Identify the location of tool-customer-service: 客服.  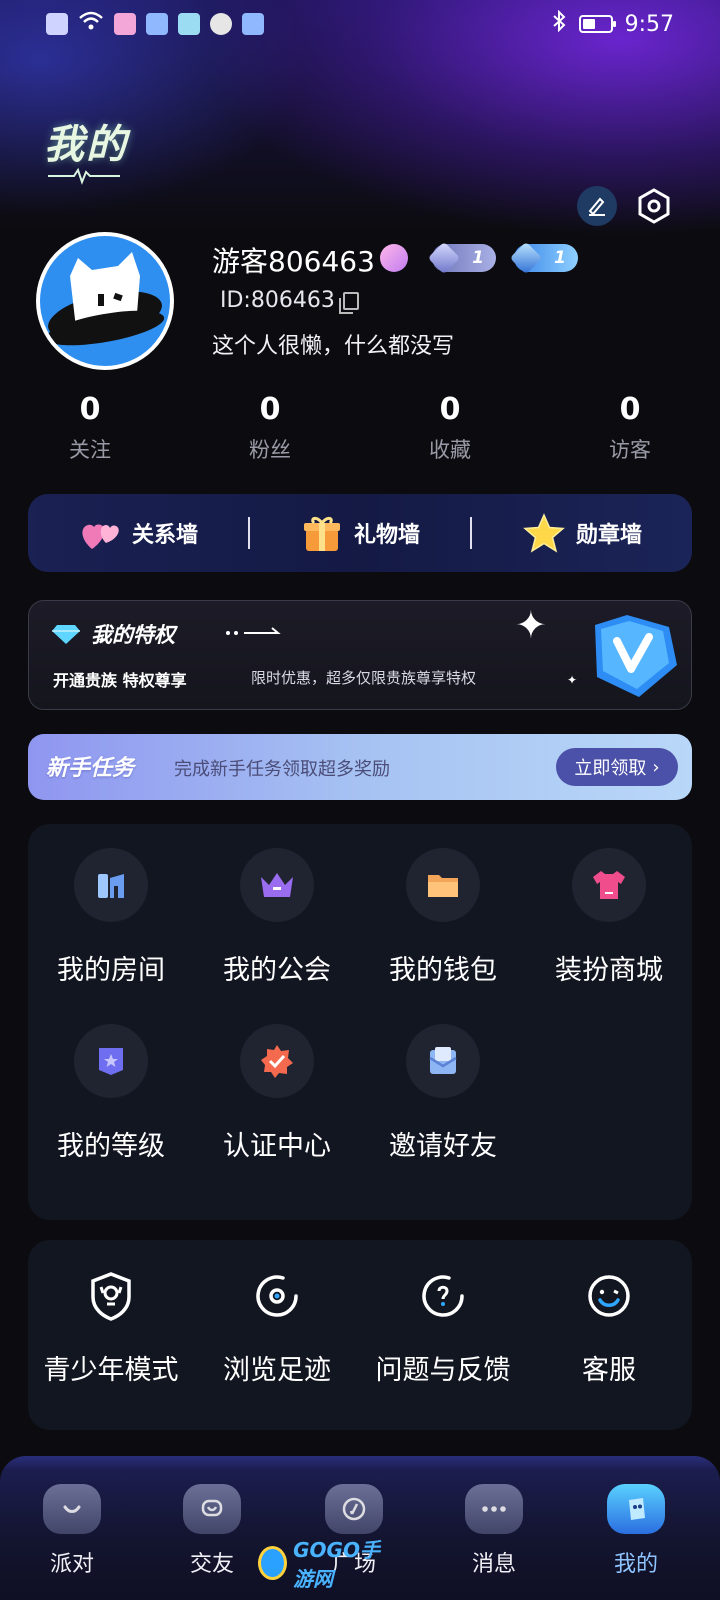
(609, 1326).